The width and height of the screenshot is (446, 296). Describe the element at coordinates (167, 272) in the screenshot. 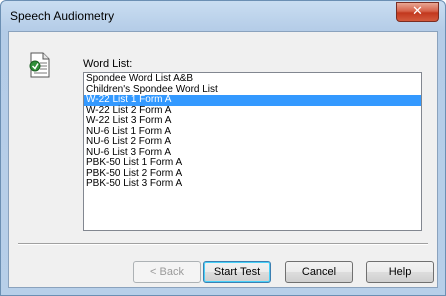

I see `back-button: < Back` at that location.